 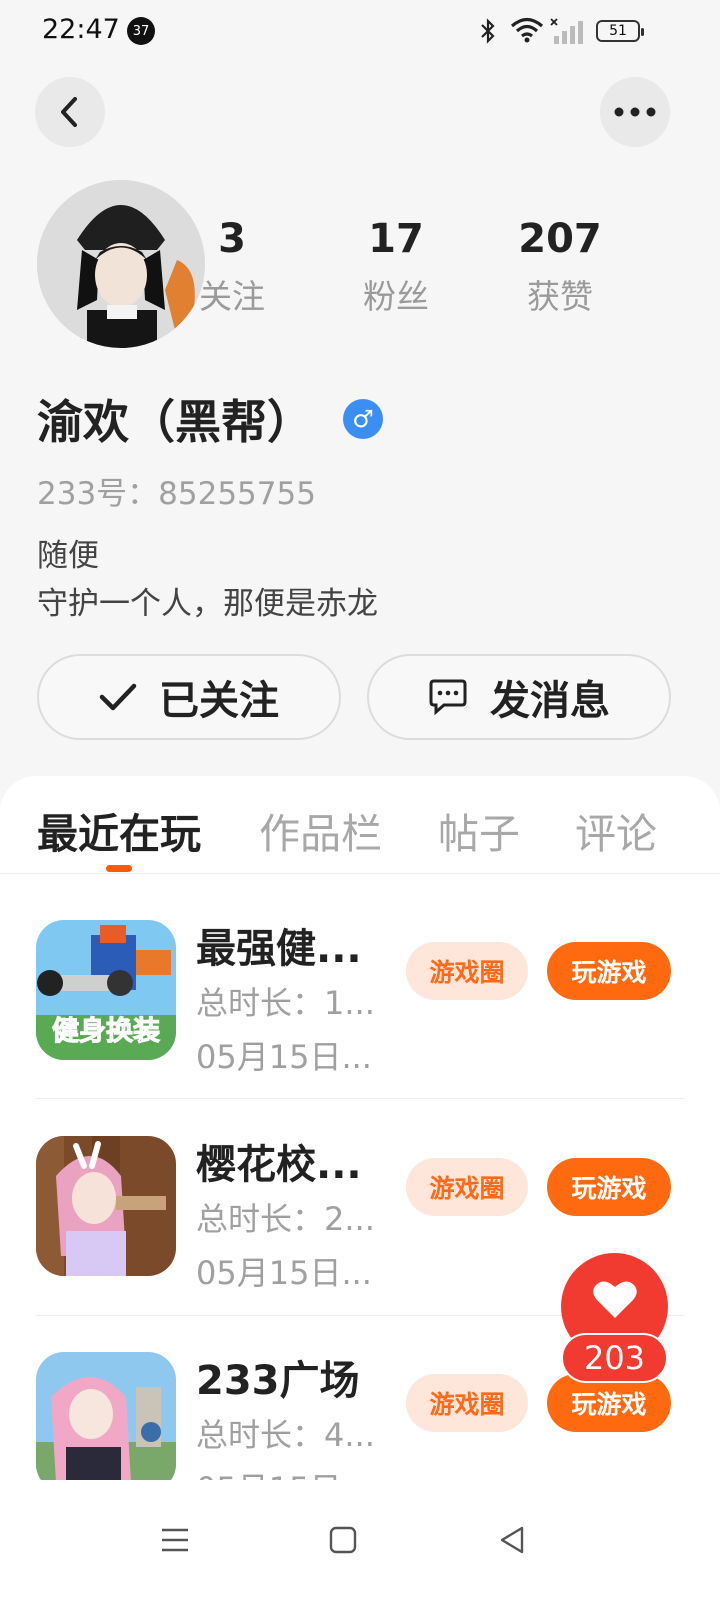 What do you see at coordinates (119, 868) in the screenshot?
I see `active-tab-indicator` at bounding box center [119, 868].